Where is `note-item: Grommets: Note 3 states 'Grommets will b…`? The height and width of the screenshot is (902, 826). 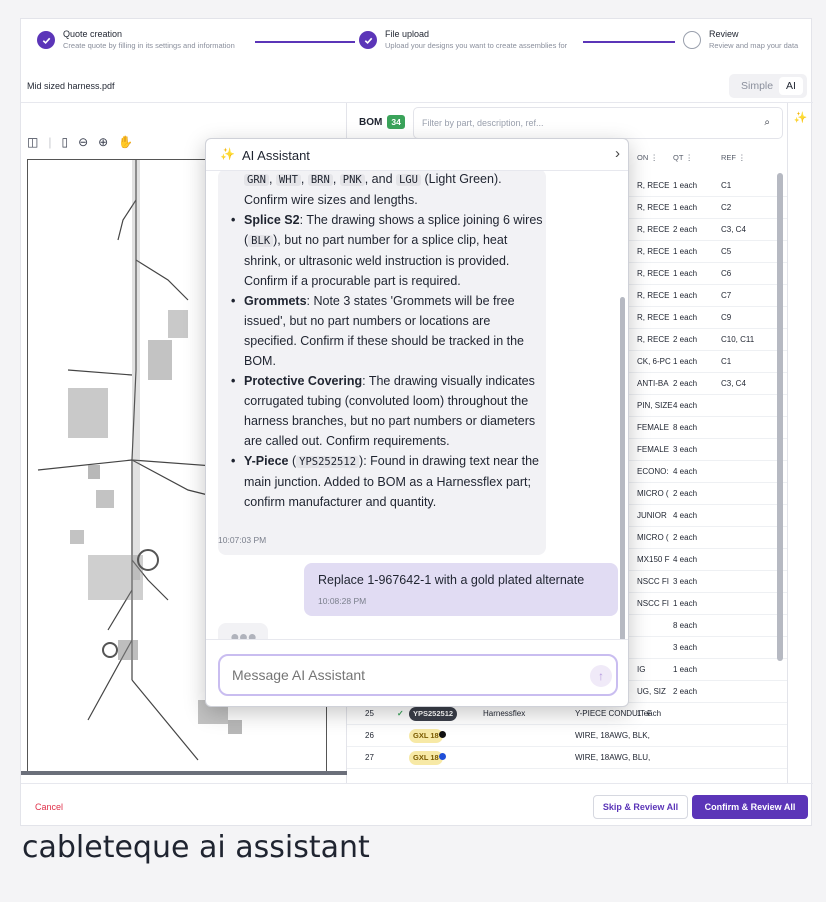 note-item: Grommets: Note 3 states 'Grommets will b… is located at coordinates (386, 331).